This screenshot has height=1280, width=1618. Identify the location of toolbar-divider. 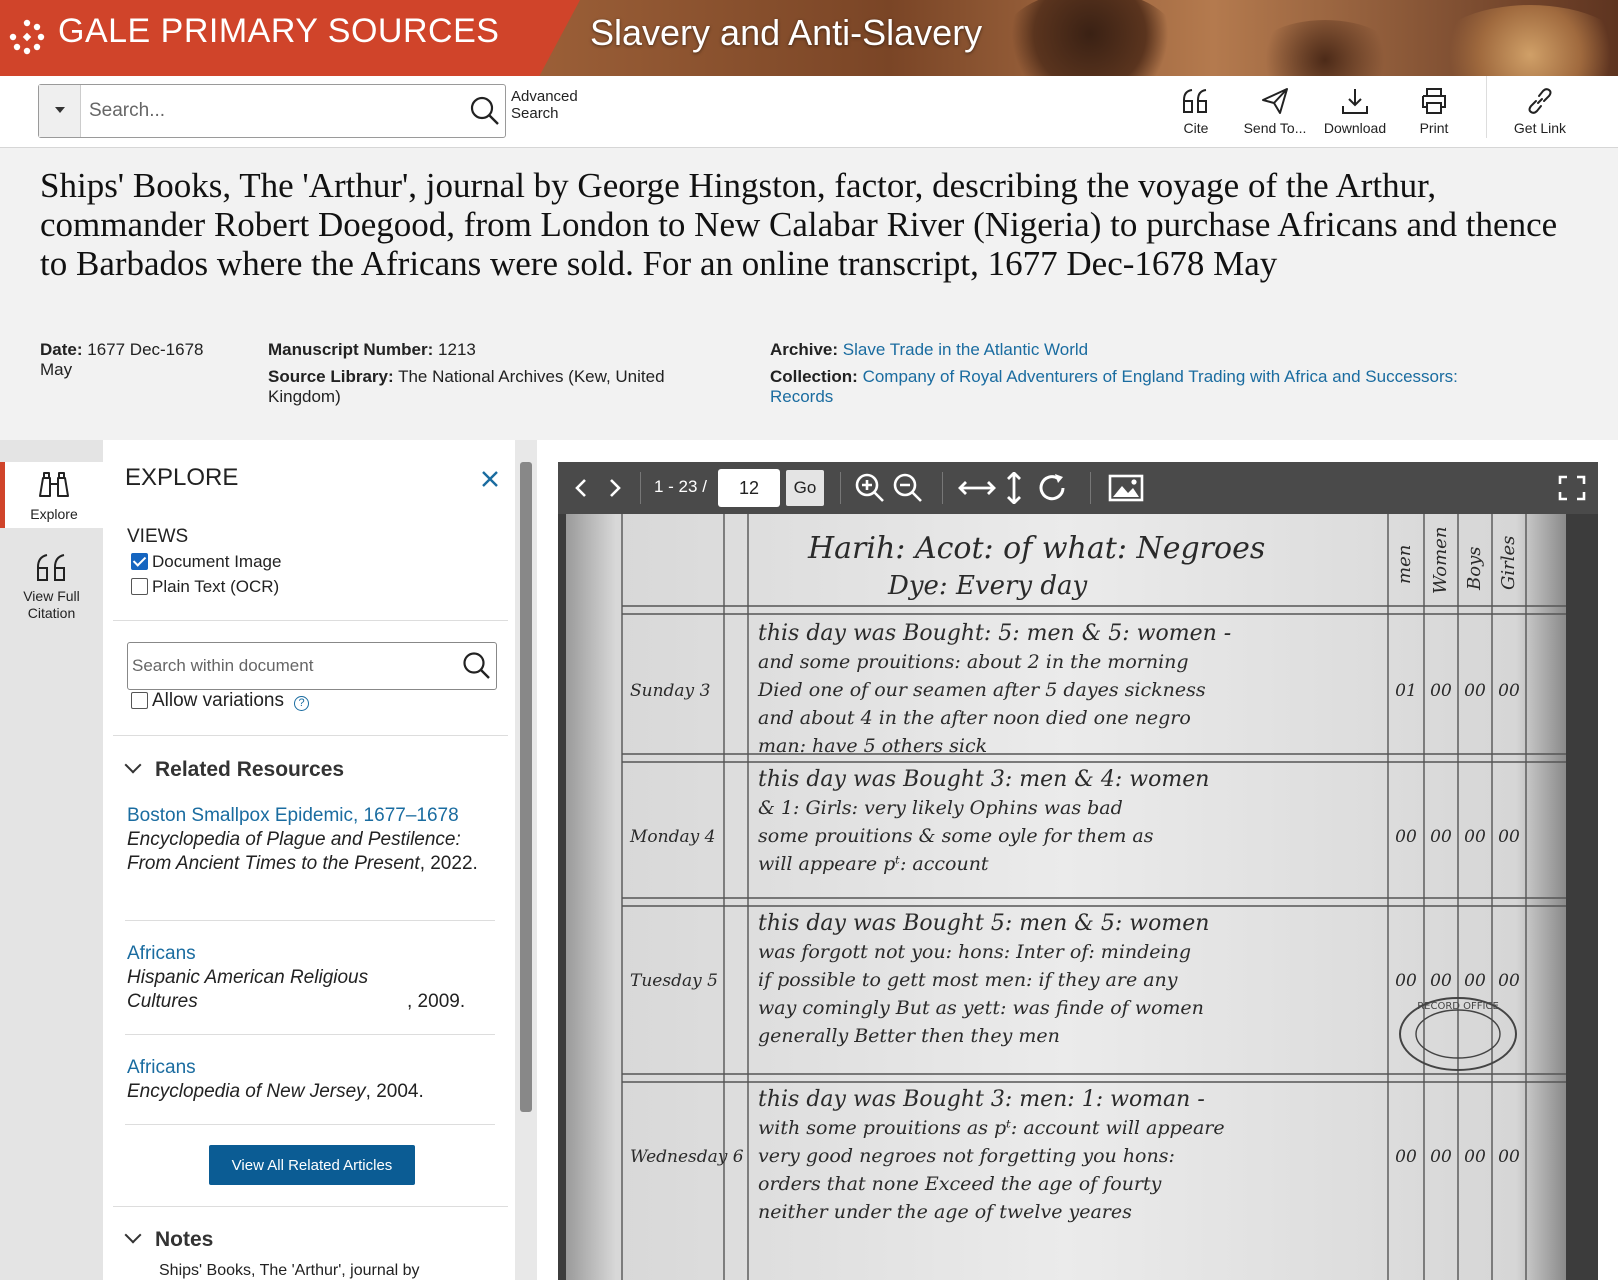
(1486, 107).